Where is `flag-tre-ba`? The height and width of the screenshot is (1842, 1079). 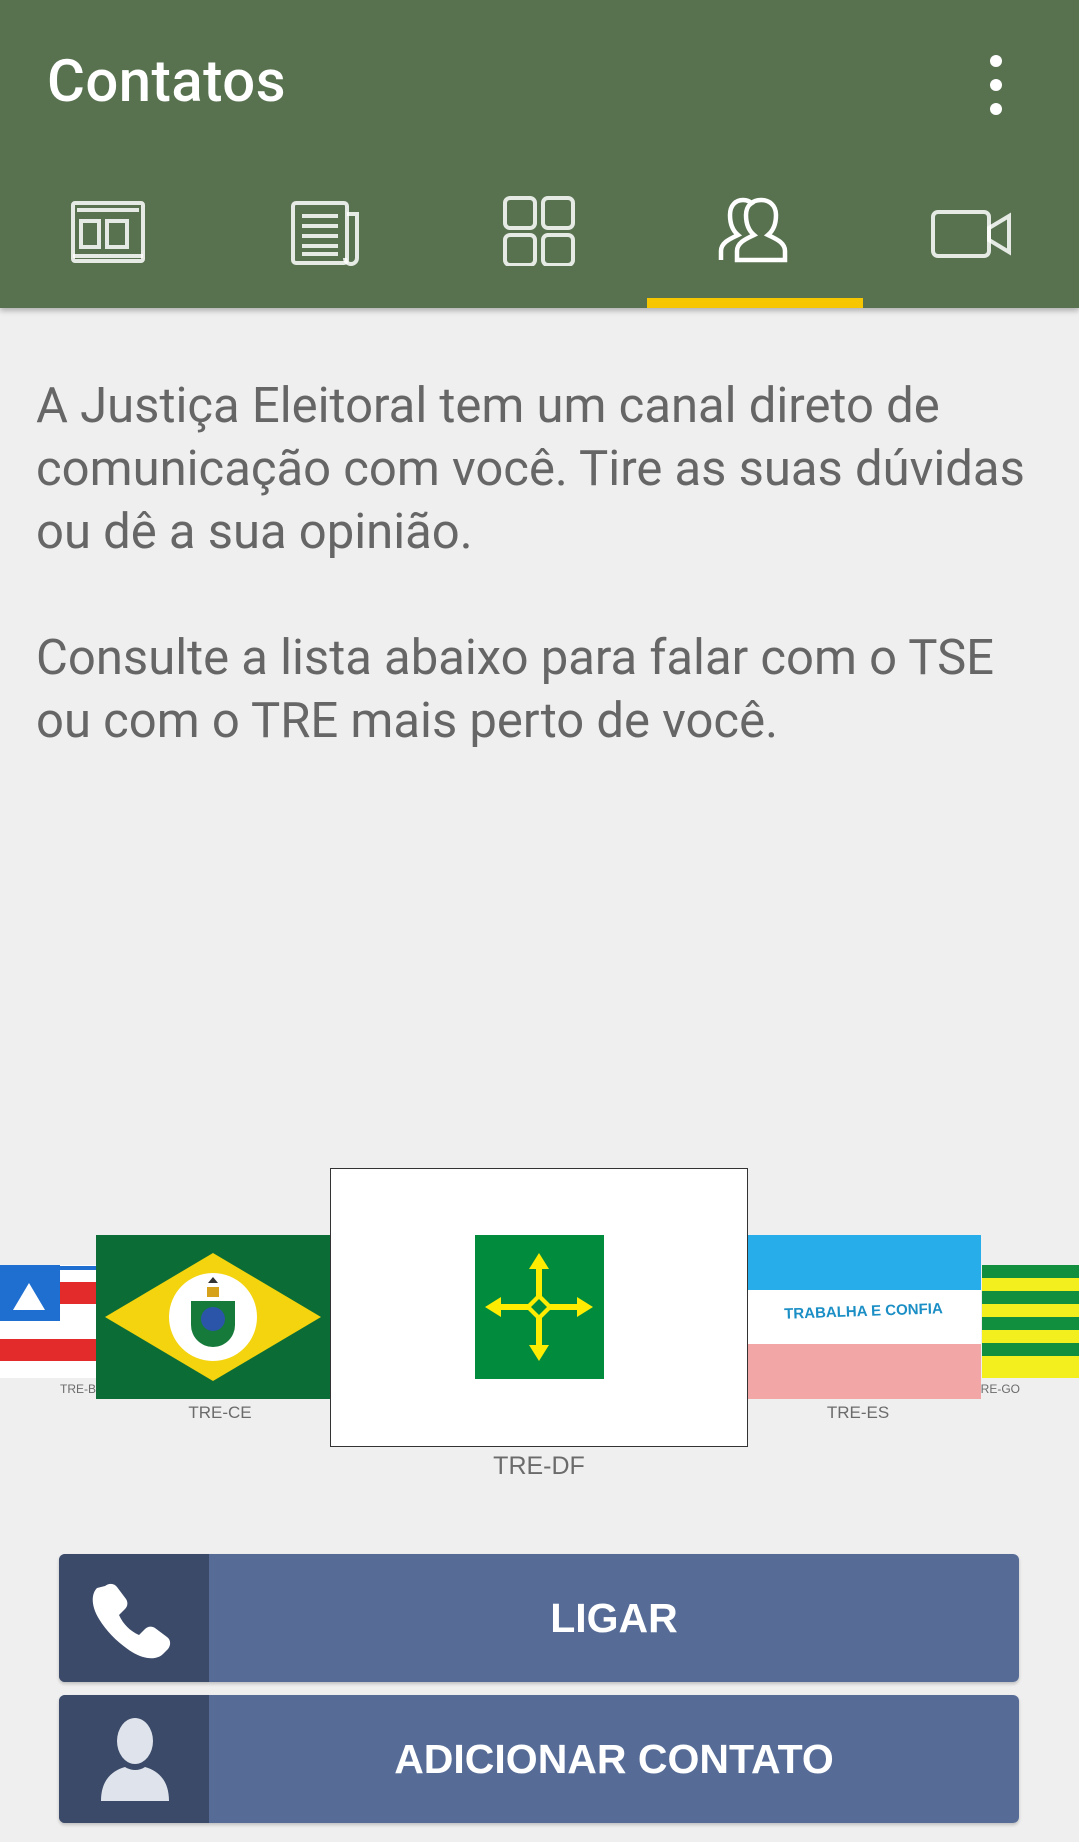
flag-tre-ba is located at coordinates (48, 1321).